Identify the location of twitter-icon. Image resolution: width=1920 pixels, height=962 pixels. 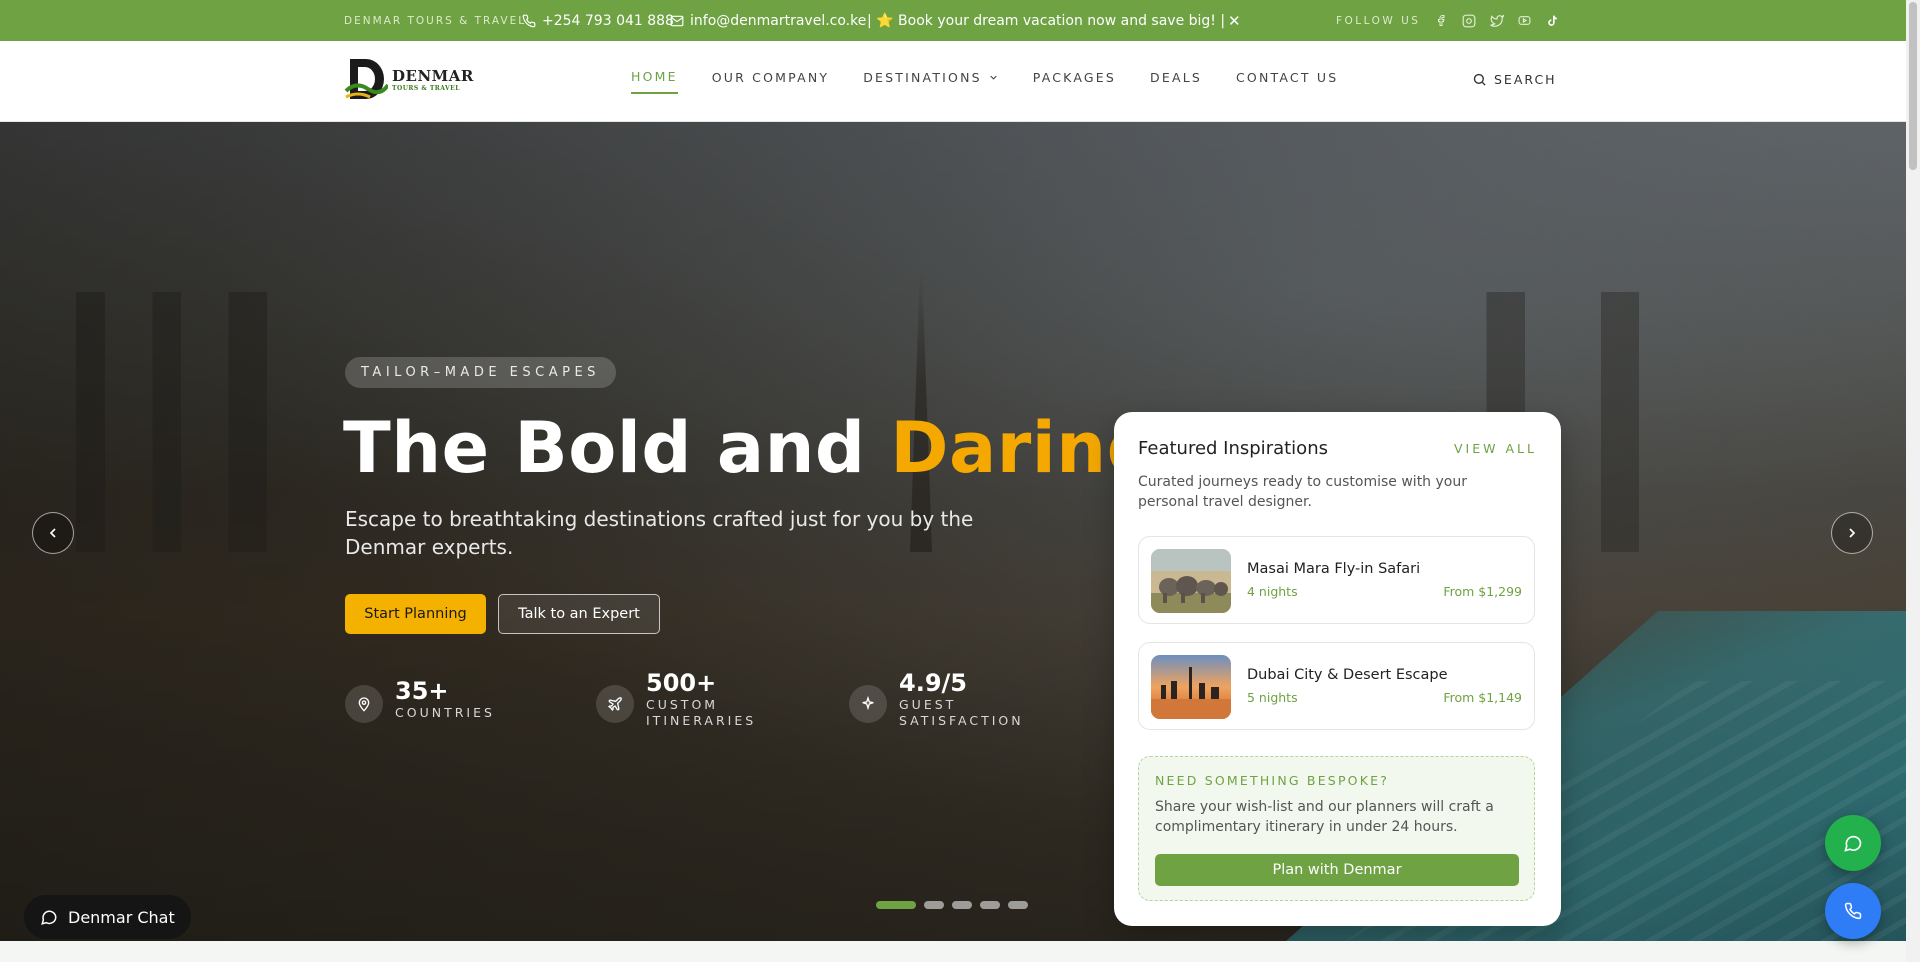
(1496, 20).